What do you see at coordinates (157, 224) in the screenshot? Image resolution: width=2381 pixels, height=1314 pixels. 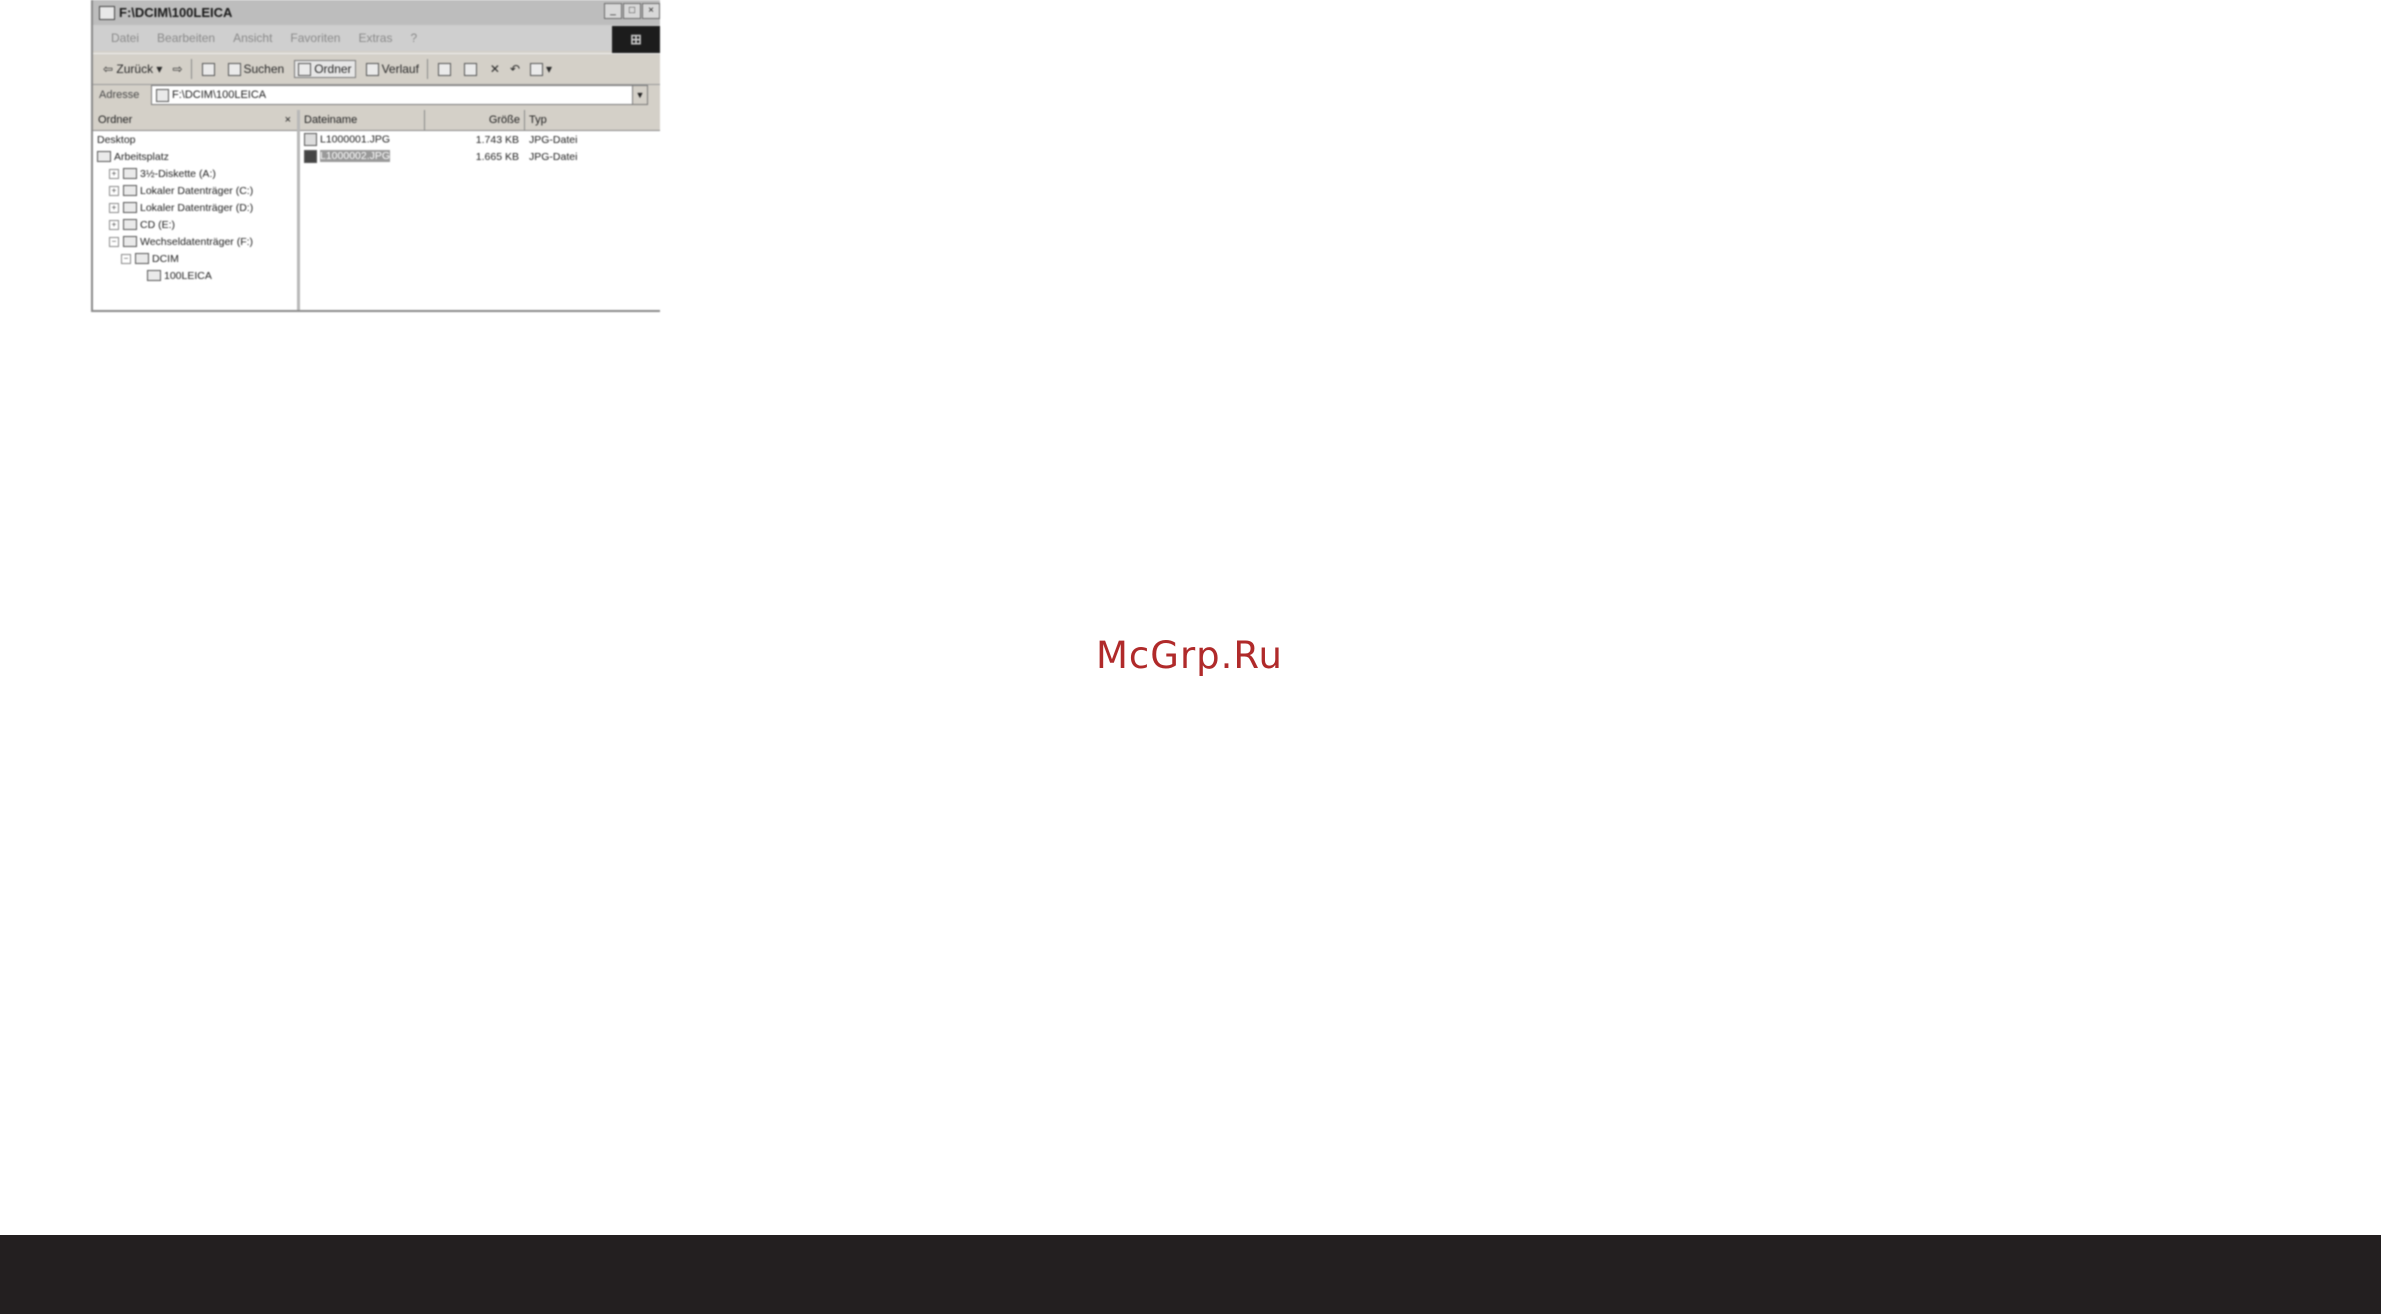 I see `folder-tree-label: CD (E:)` at bounding box center [157, 224].